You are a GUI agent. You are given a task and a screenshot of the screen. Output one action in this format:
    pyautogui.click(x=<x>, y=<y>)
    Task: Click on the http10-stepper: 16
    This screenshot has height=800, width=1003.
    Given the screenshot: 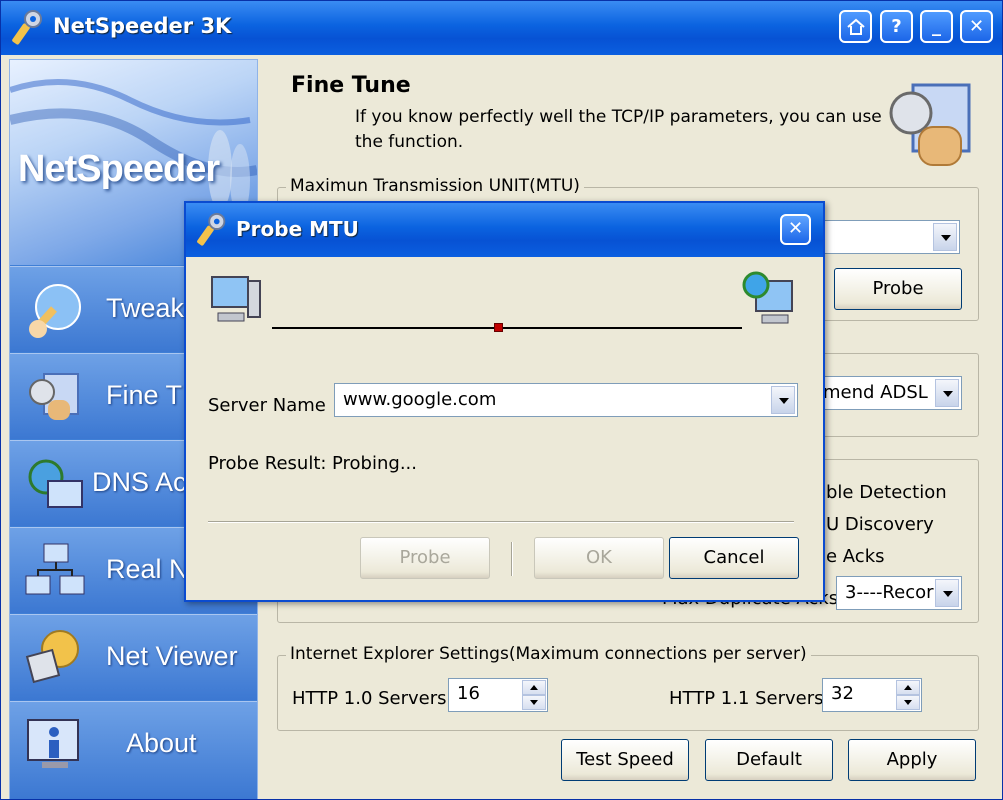 What is the action you would take?
    pyautogui.click(x=498, y=695)
    